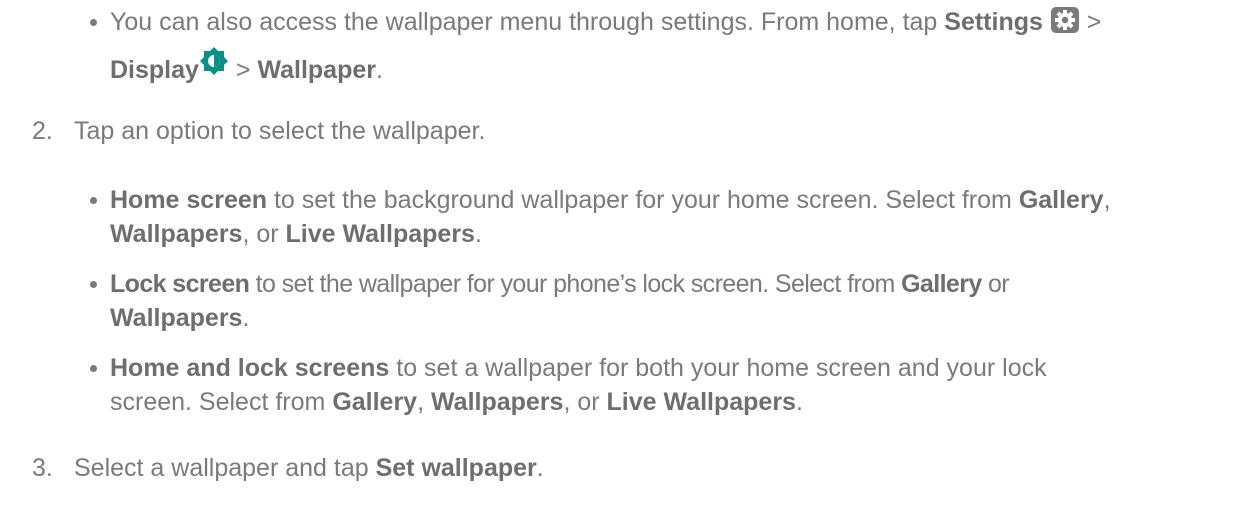 This screenshot has height=510, width=1237. I want to click on step-2-text: Tap an option to select the wallpaper., so click(280, 131).